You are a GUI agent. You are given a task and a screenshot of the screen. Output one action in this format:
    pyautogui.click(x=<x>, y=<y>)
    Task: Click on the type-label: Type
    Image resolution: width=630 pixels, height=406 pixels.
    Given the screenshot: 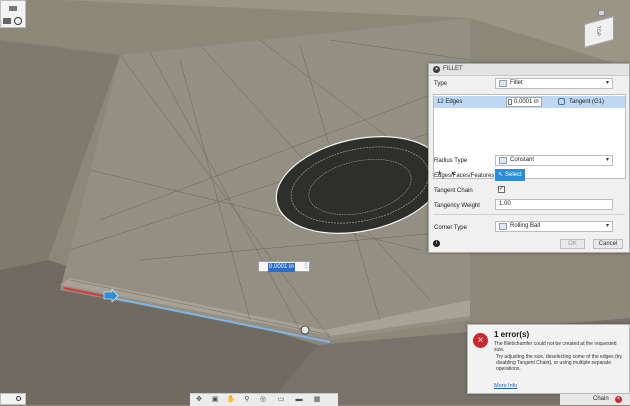 What is the action you would take?
    pyautogui.click(x=441, y=84)
    